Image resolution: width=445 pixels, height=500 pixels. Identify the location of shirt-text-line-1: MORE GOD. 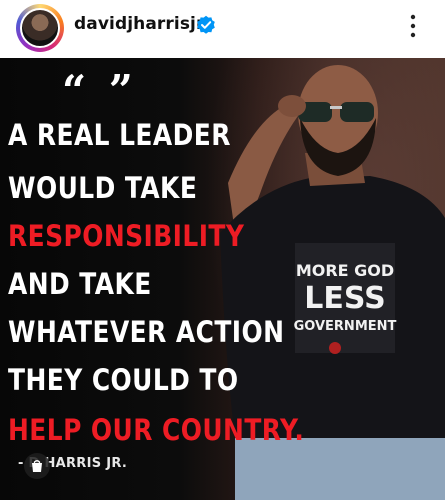
(345, 270).